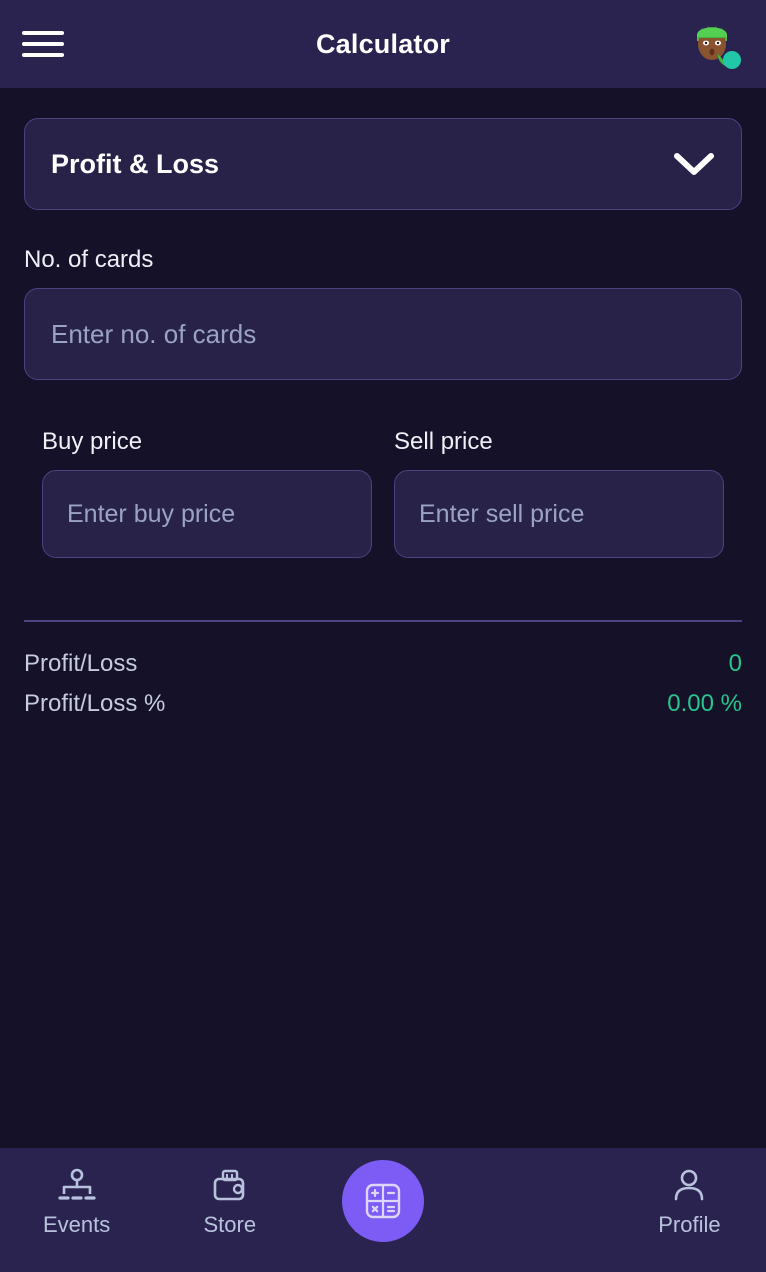 The image size is (766, 1272). I want to click on nav-label-store: Store, so click(230, 1224).